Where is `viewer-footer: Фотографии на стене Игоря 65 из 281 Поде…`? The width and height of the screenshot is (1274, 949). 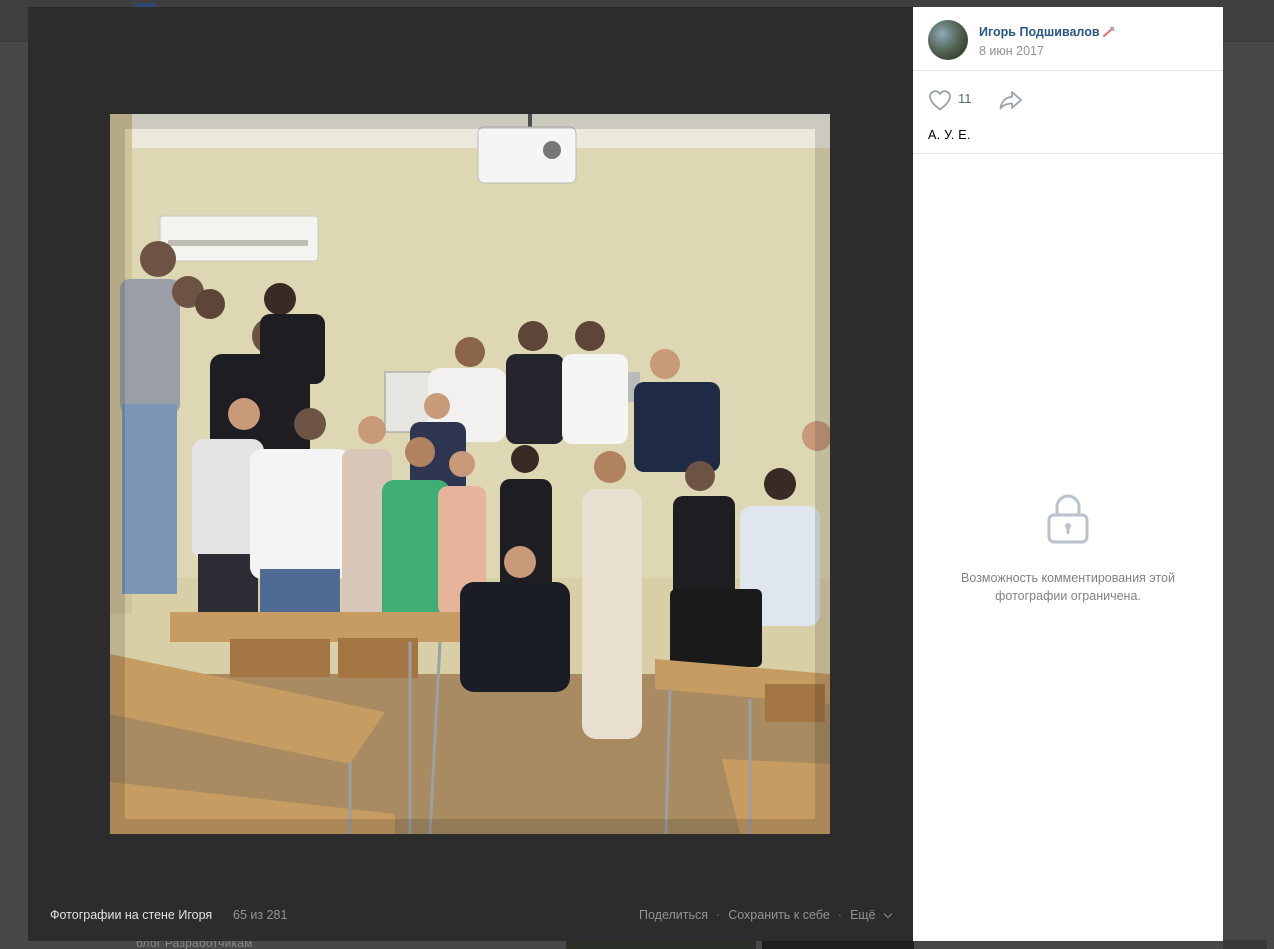 viewer-footer: Фотографии на стене Игоря 65 из 281 Поде… is located at coordinates (470, 915).